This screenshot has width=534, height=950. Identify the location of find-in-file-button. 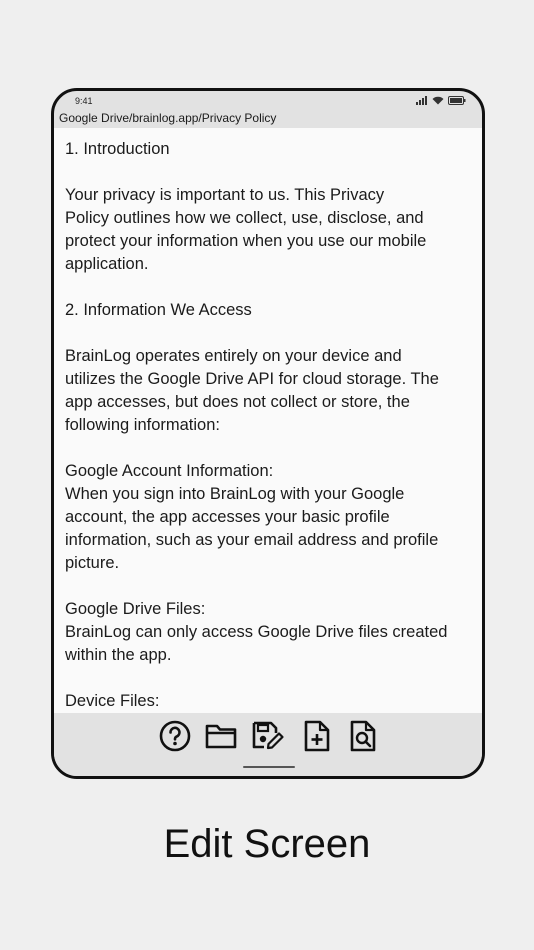
(363, 738).